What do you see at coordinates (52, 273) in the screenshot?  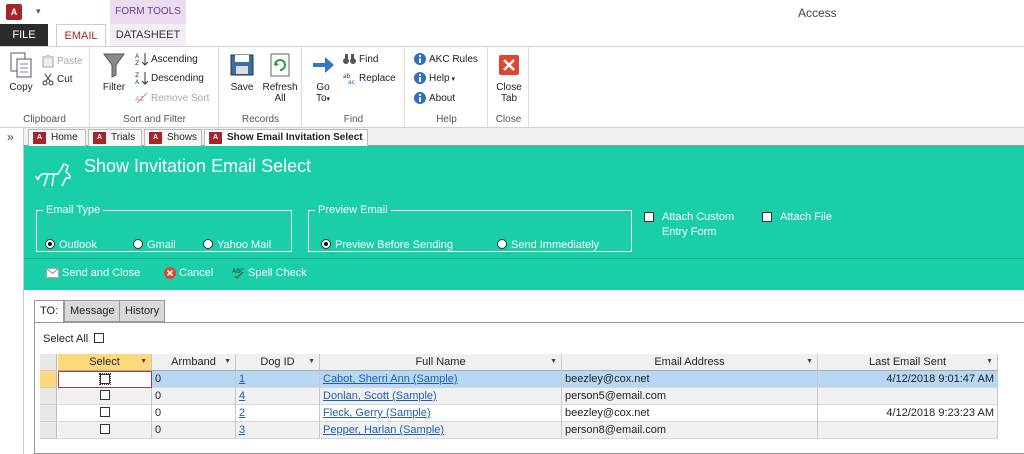 I see `envelope-icon` at bounding box center [52, 273].